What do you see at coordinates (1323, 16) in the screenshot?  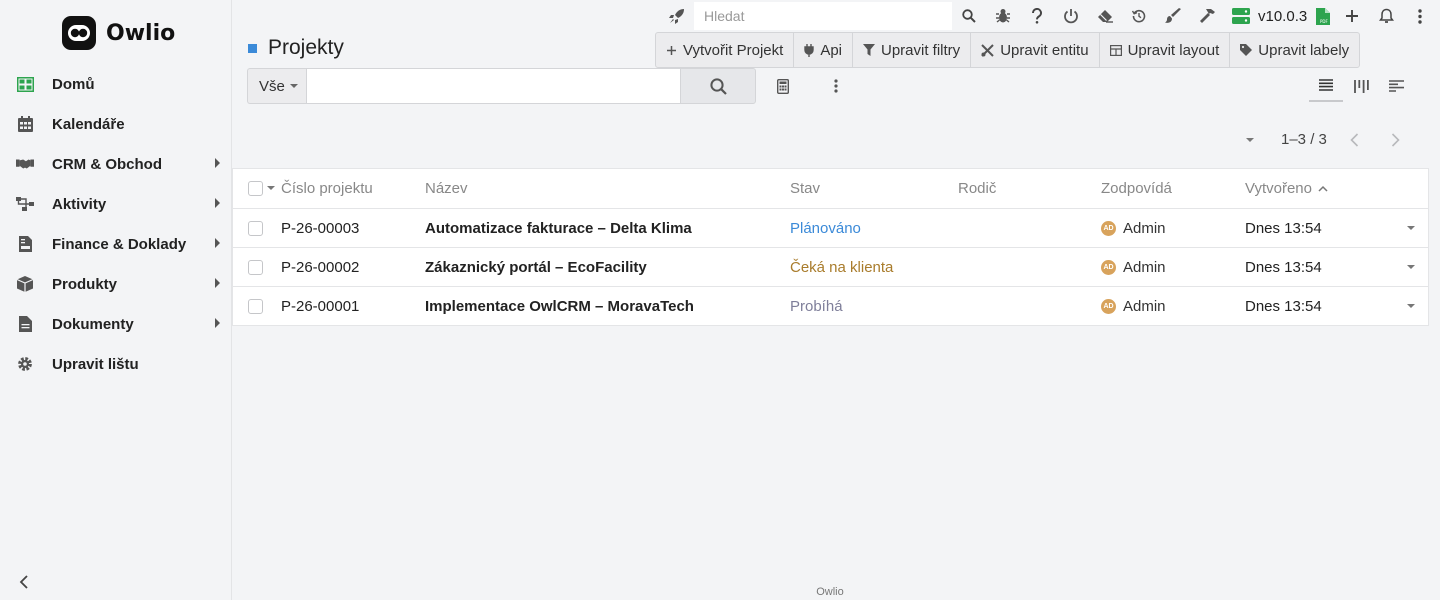 I see `pdf-icon: PDF` at bounding box center [1323, 16].